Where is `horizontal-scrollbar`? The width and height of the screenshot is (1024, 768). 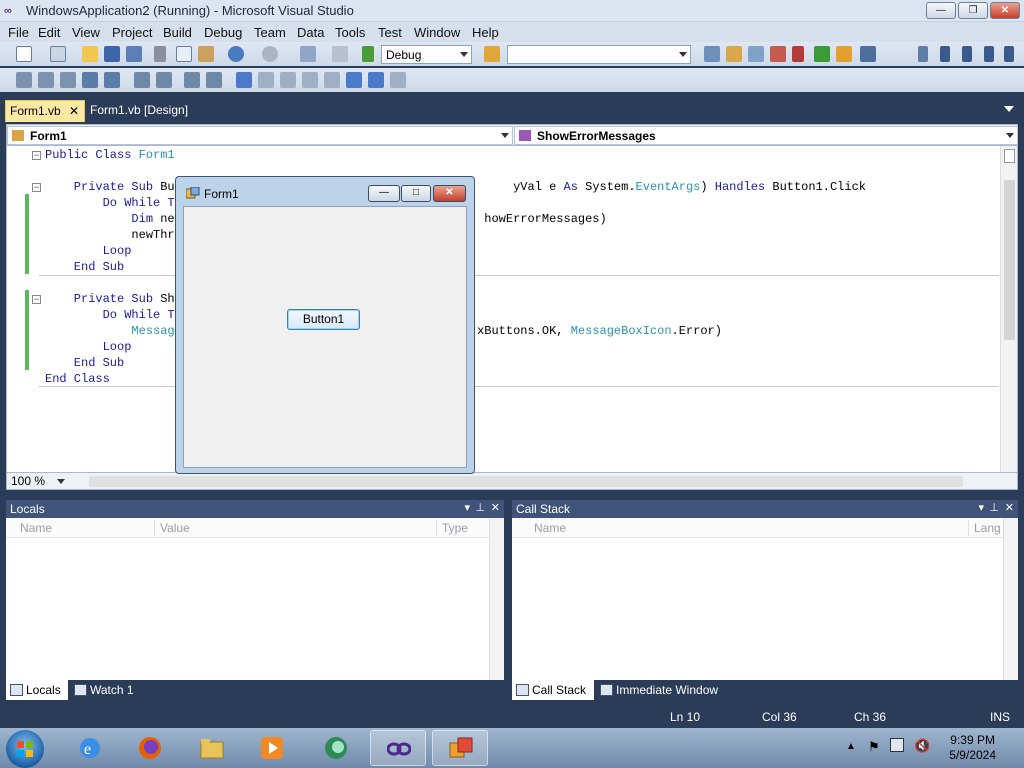 horizontal-scrollbar is located at coordinates (526, 481).